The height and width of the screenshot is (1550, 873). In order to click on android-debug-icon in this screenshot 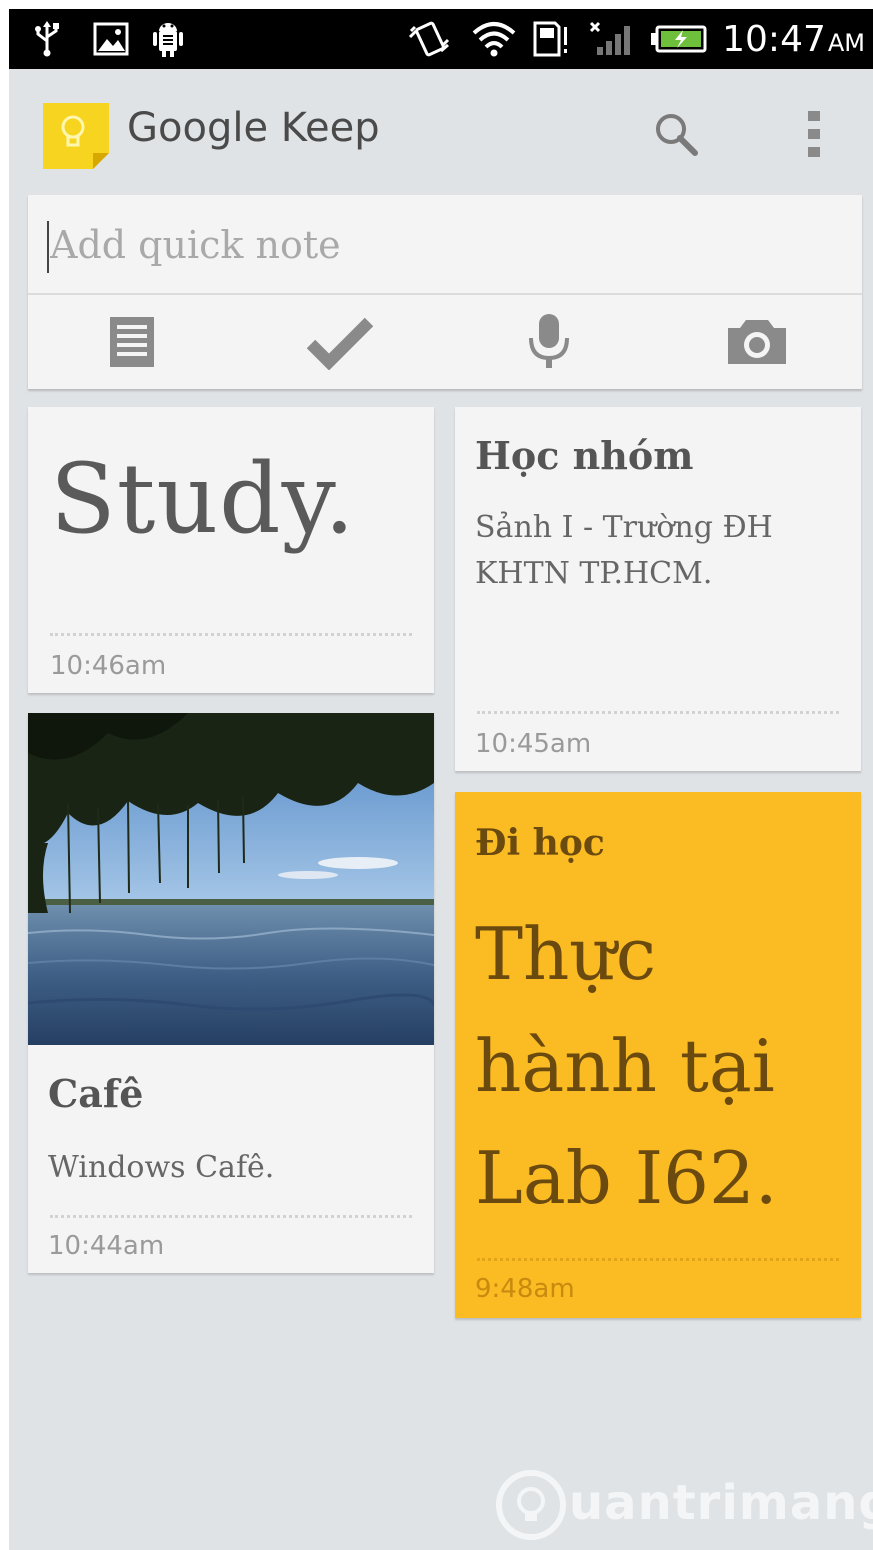, I will do `click(168, 40)`.